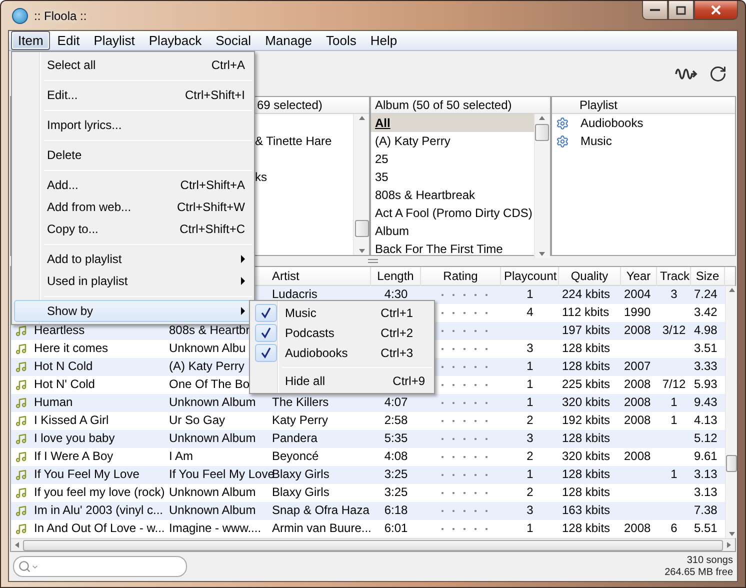  What do you see at coordinates (452, 249) in the screenshot?
I see `list-item: Back For The First Time` at bounding box center [452, 249].